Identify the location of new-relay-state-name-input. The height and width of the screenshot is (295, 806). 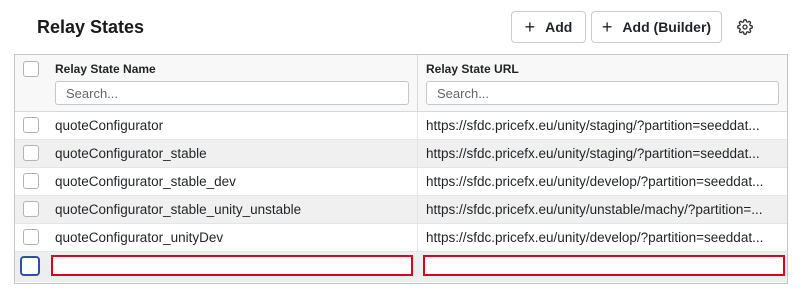
(232, 265).